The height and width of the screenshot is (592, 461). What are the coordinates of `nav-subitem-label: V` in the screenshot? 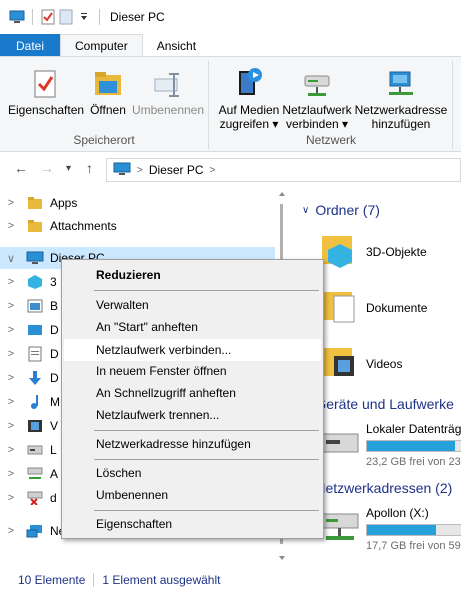 It's located at (54, 426).